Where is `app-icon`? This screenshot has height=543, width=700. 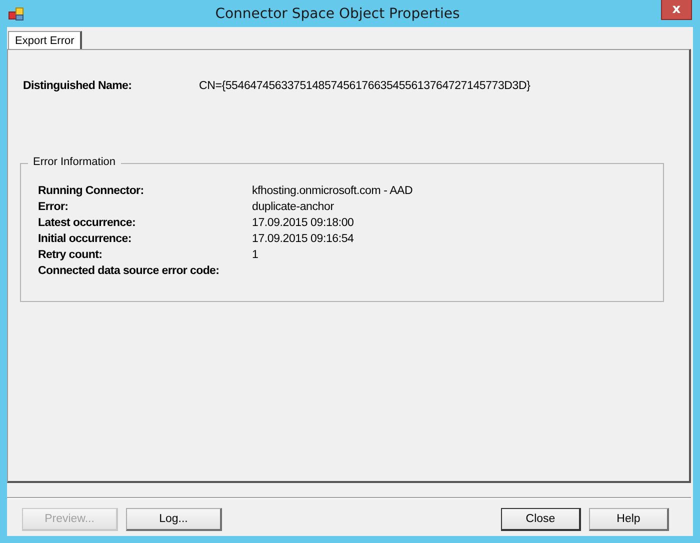 app-icon is located at coordinates (16, 14).